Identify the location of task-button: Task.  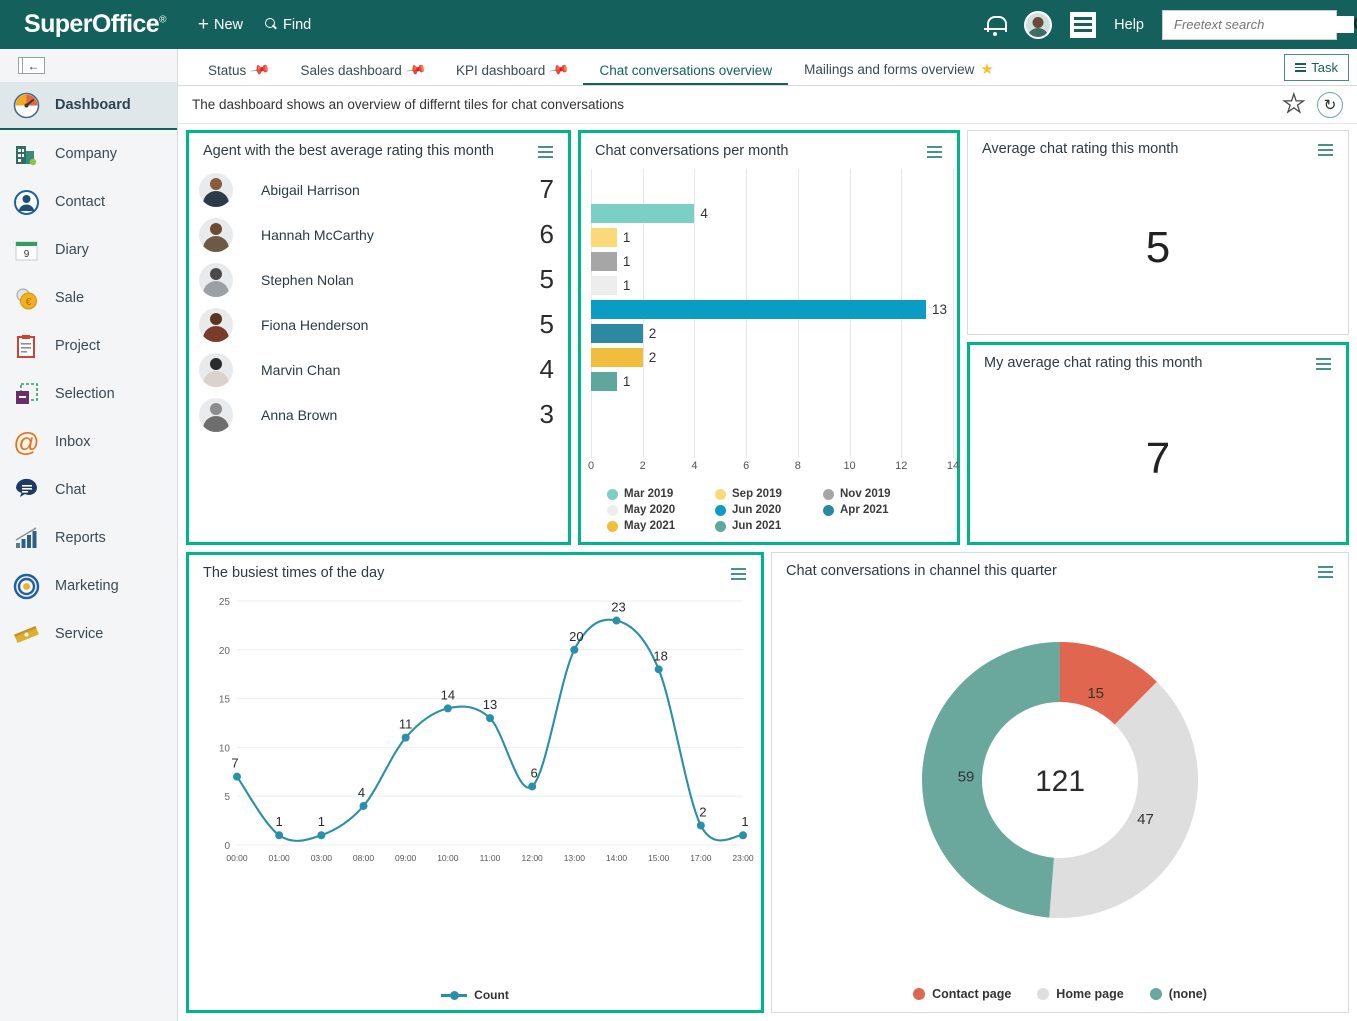
(1316, 67).